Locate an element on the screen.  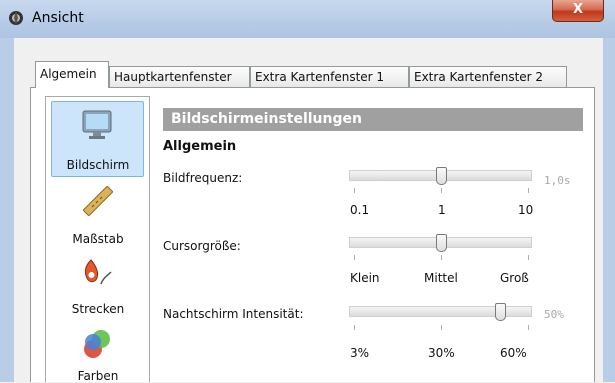
section-subheader: Allgemein is located at coordinates (200, 146).